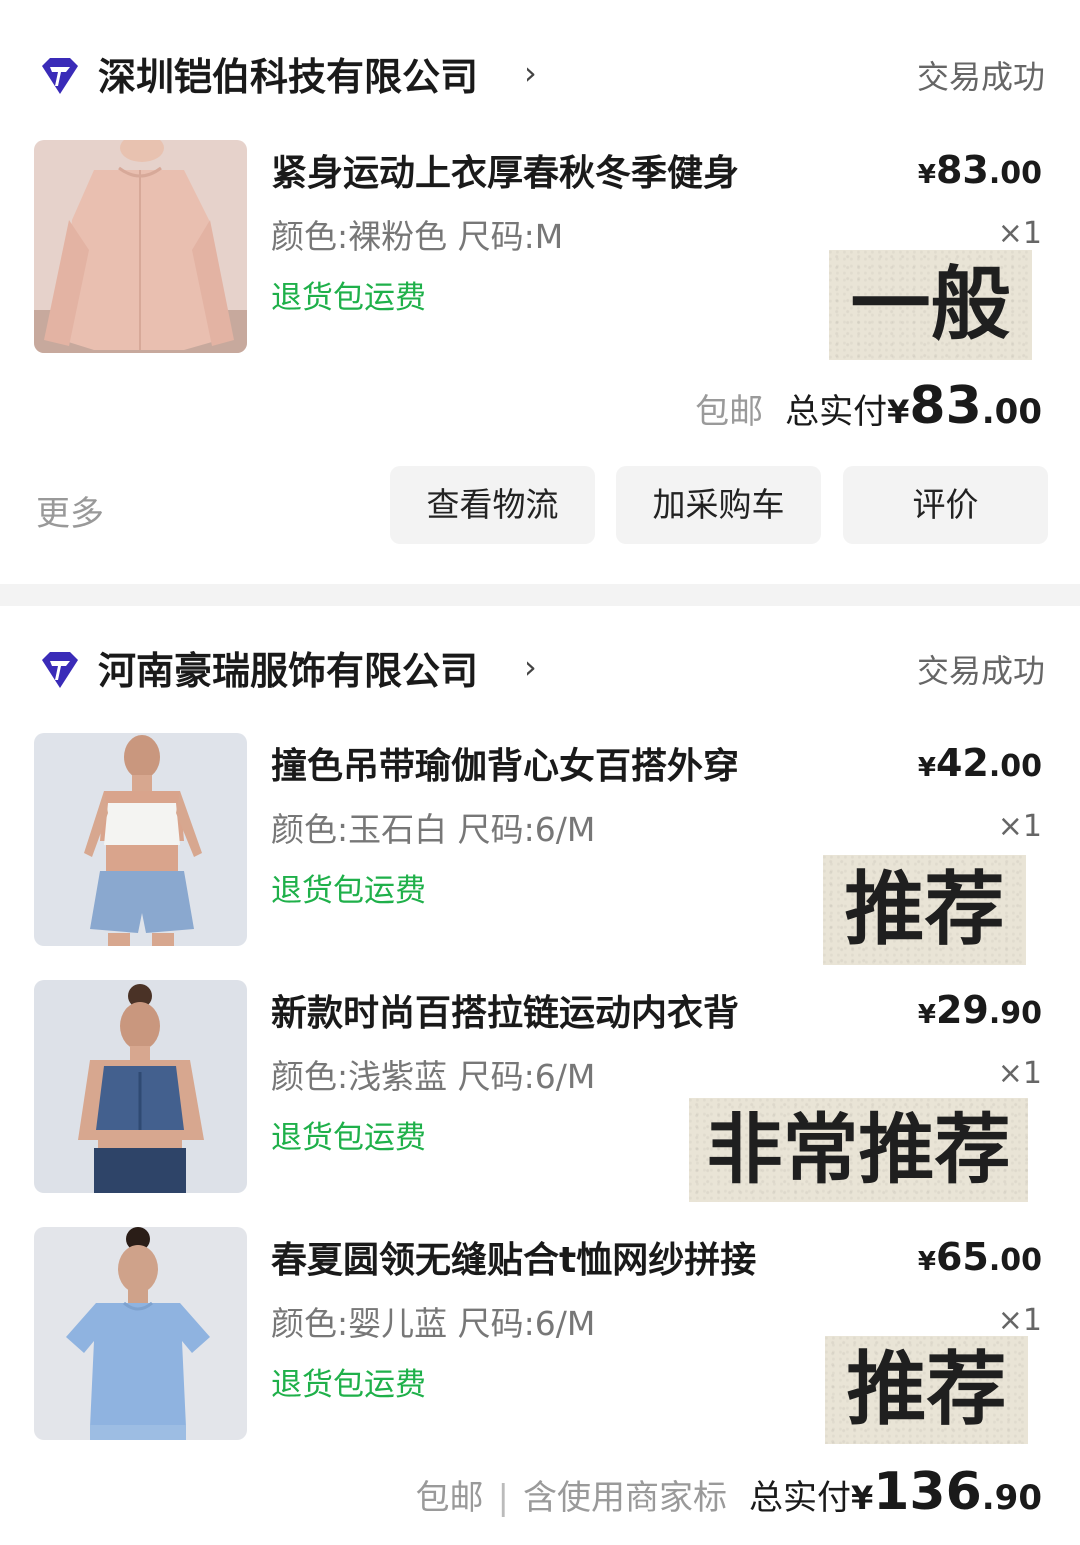 Image resolution: width=1080 pixels, height=1545 pixels. Describe the element at coordinates (288, 73) in the screenshot. I see `shop-name: 深圳铠伯科技有限公司` at that location.